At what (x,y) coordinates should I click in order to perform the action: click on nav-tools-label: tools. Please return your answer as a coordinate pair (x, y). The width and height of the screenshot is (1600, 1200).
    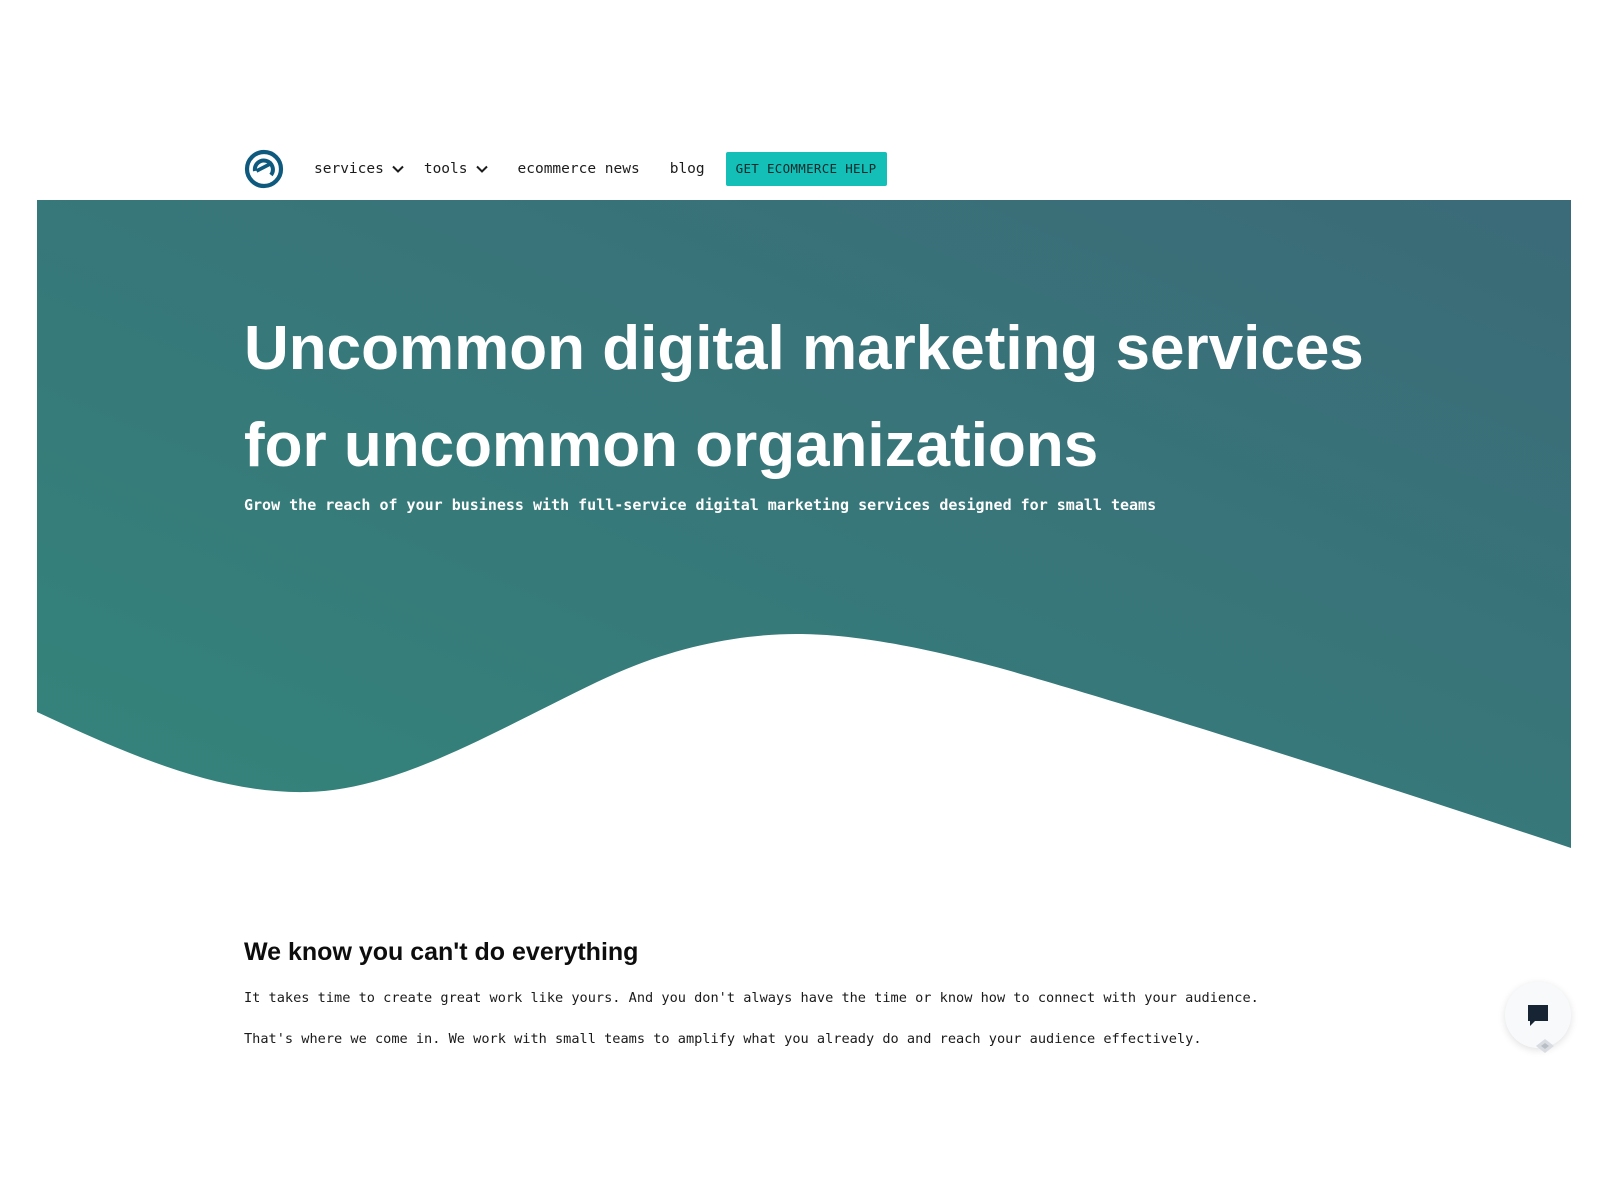
    Looking at the image, I should click on (445, 169).